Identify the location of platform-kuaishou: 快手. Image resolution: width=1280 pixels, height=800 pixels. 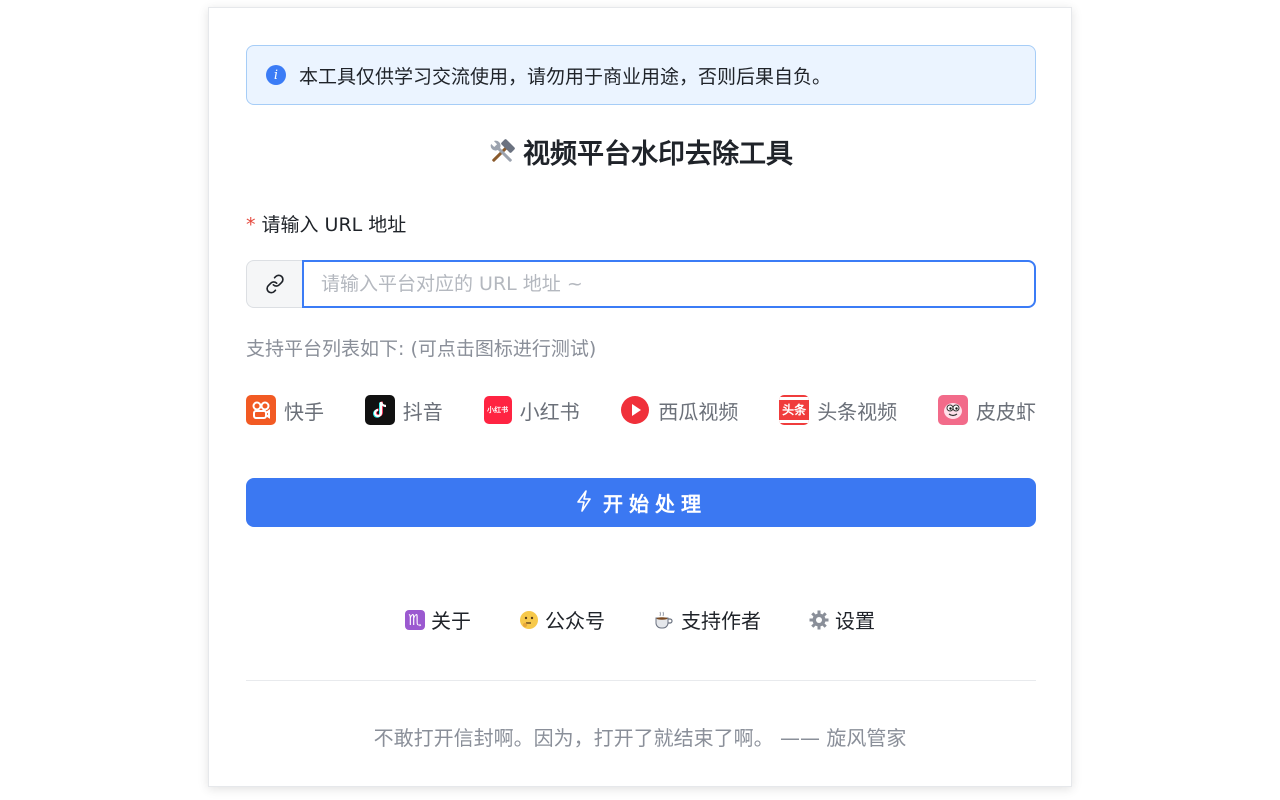
(285, 410).